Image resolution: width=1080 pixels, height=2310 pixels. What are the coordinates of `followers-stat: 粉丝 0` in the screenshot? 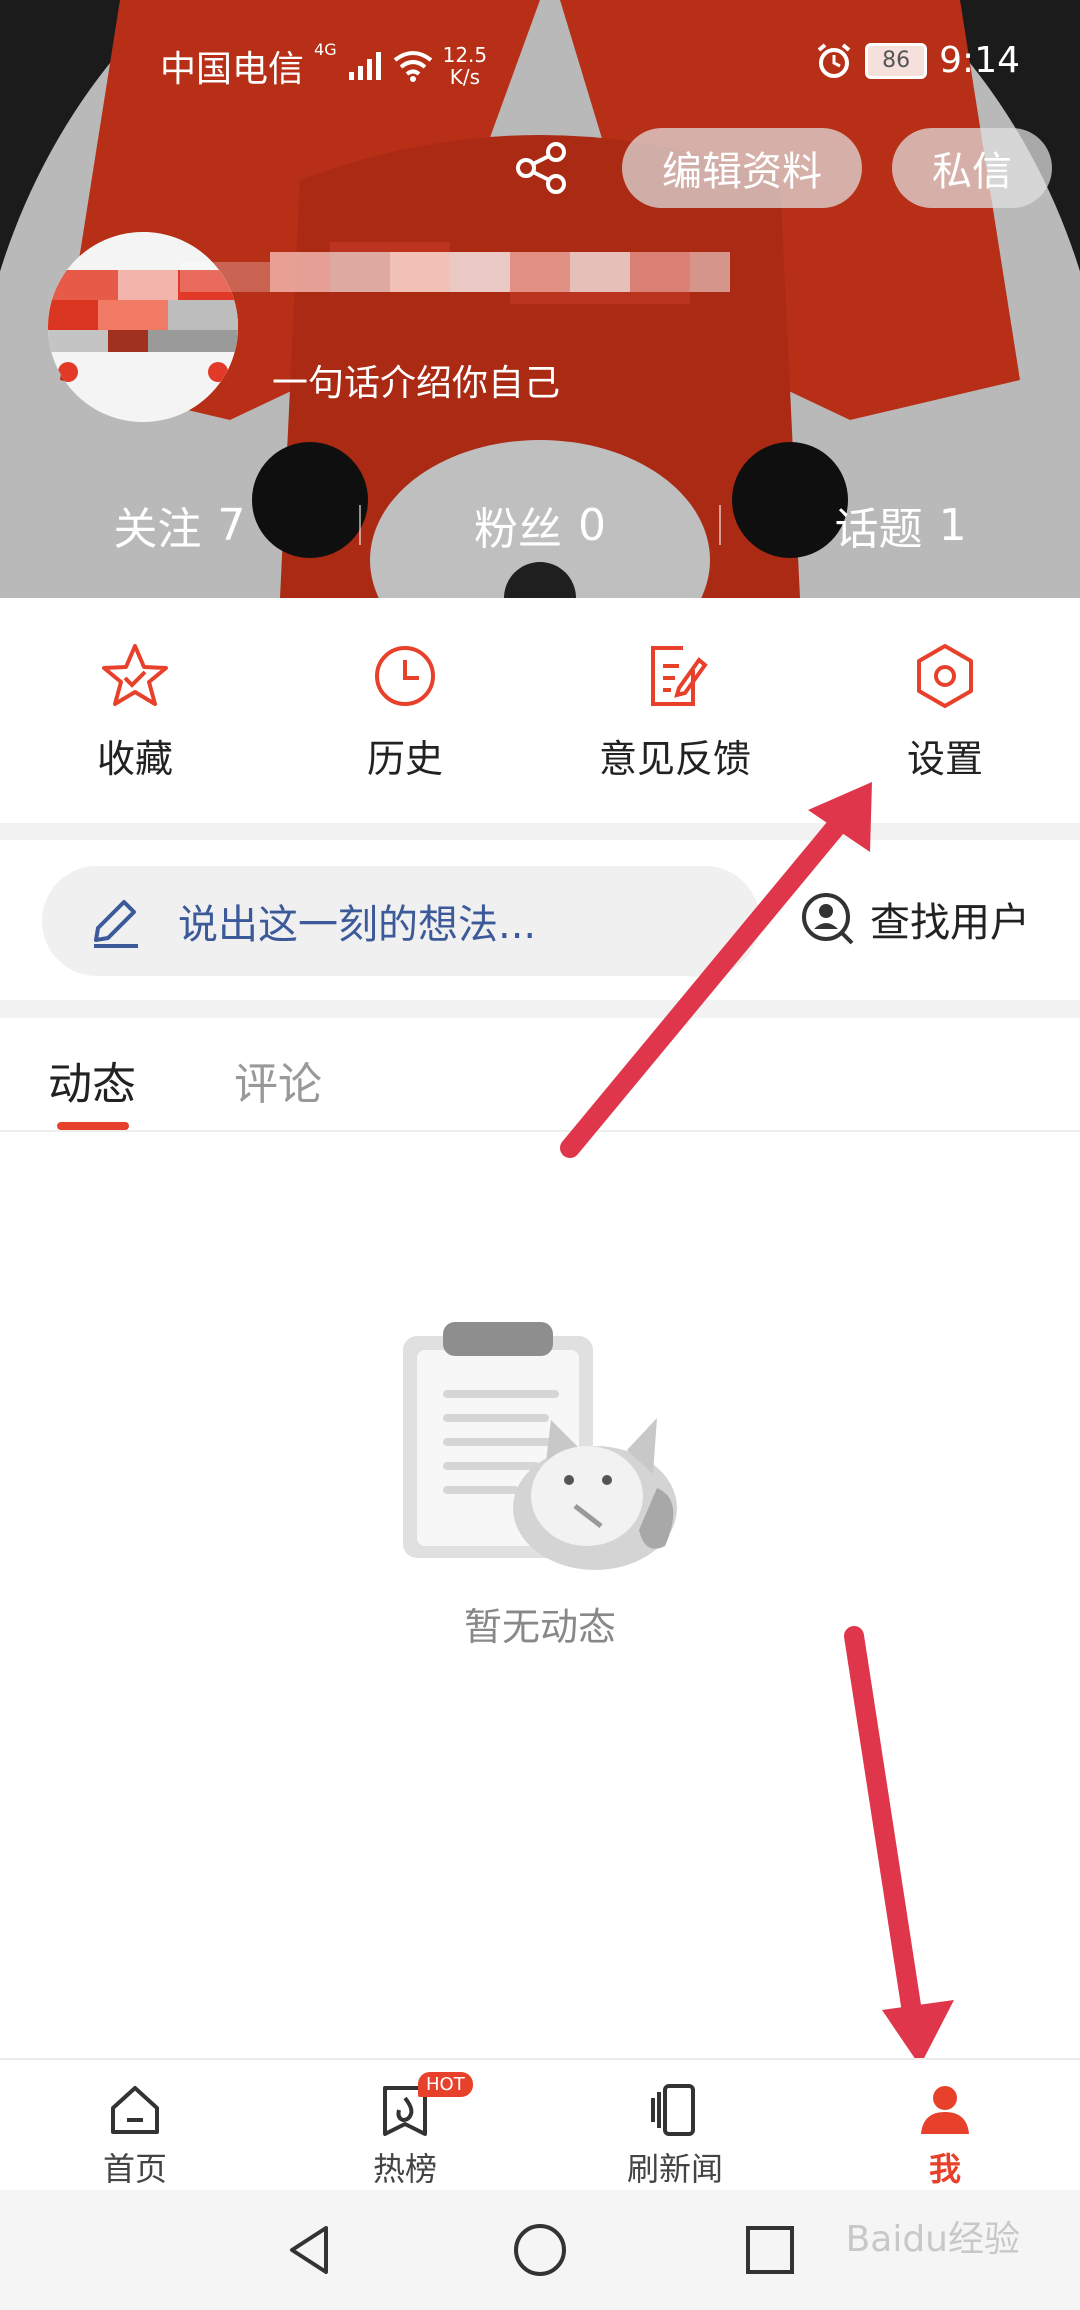 It's located at (540, 525).